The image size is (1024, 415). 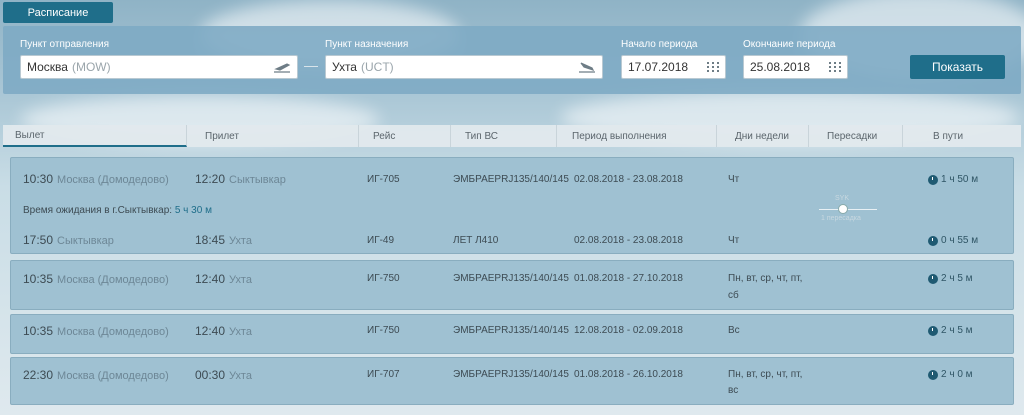 I want to click on arrival-cell: 12:20 Сыктывкар, so click(x=240, y=179).